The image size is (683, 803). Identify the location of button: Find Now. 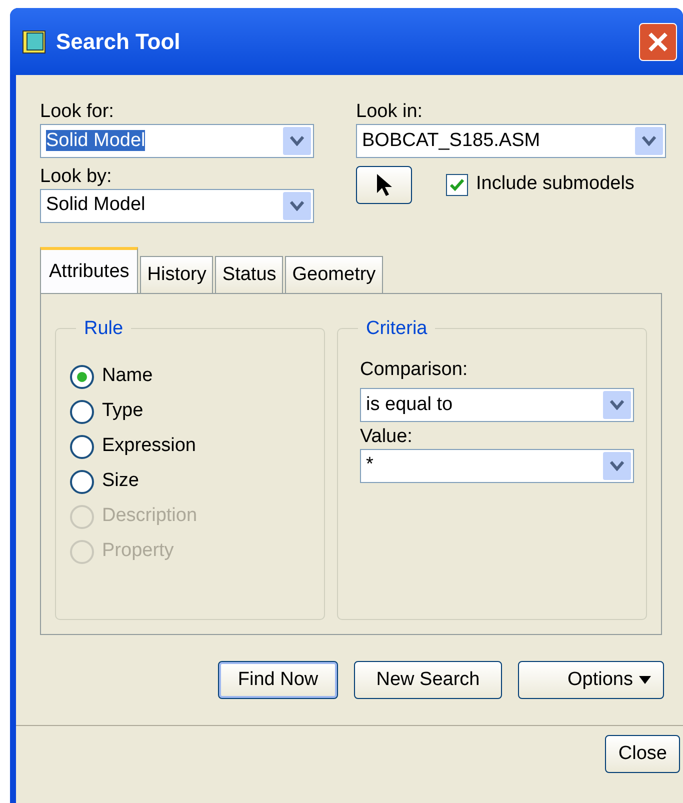
(278, 680).